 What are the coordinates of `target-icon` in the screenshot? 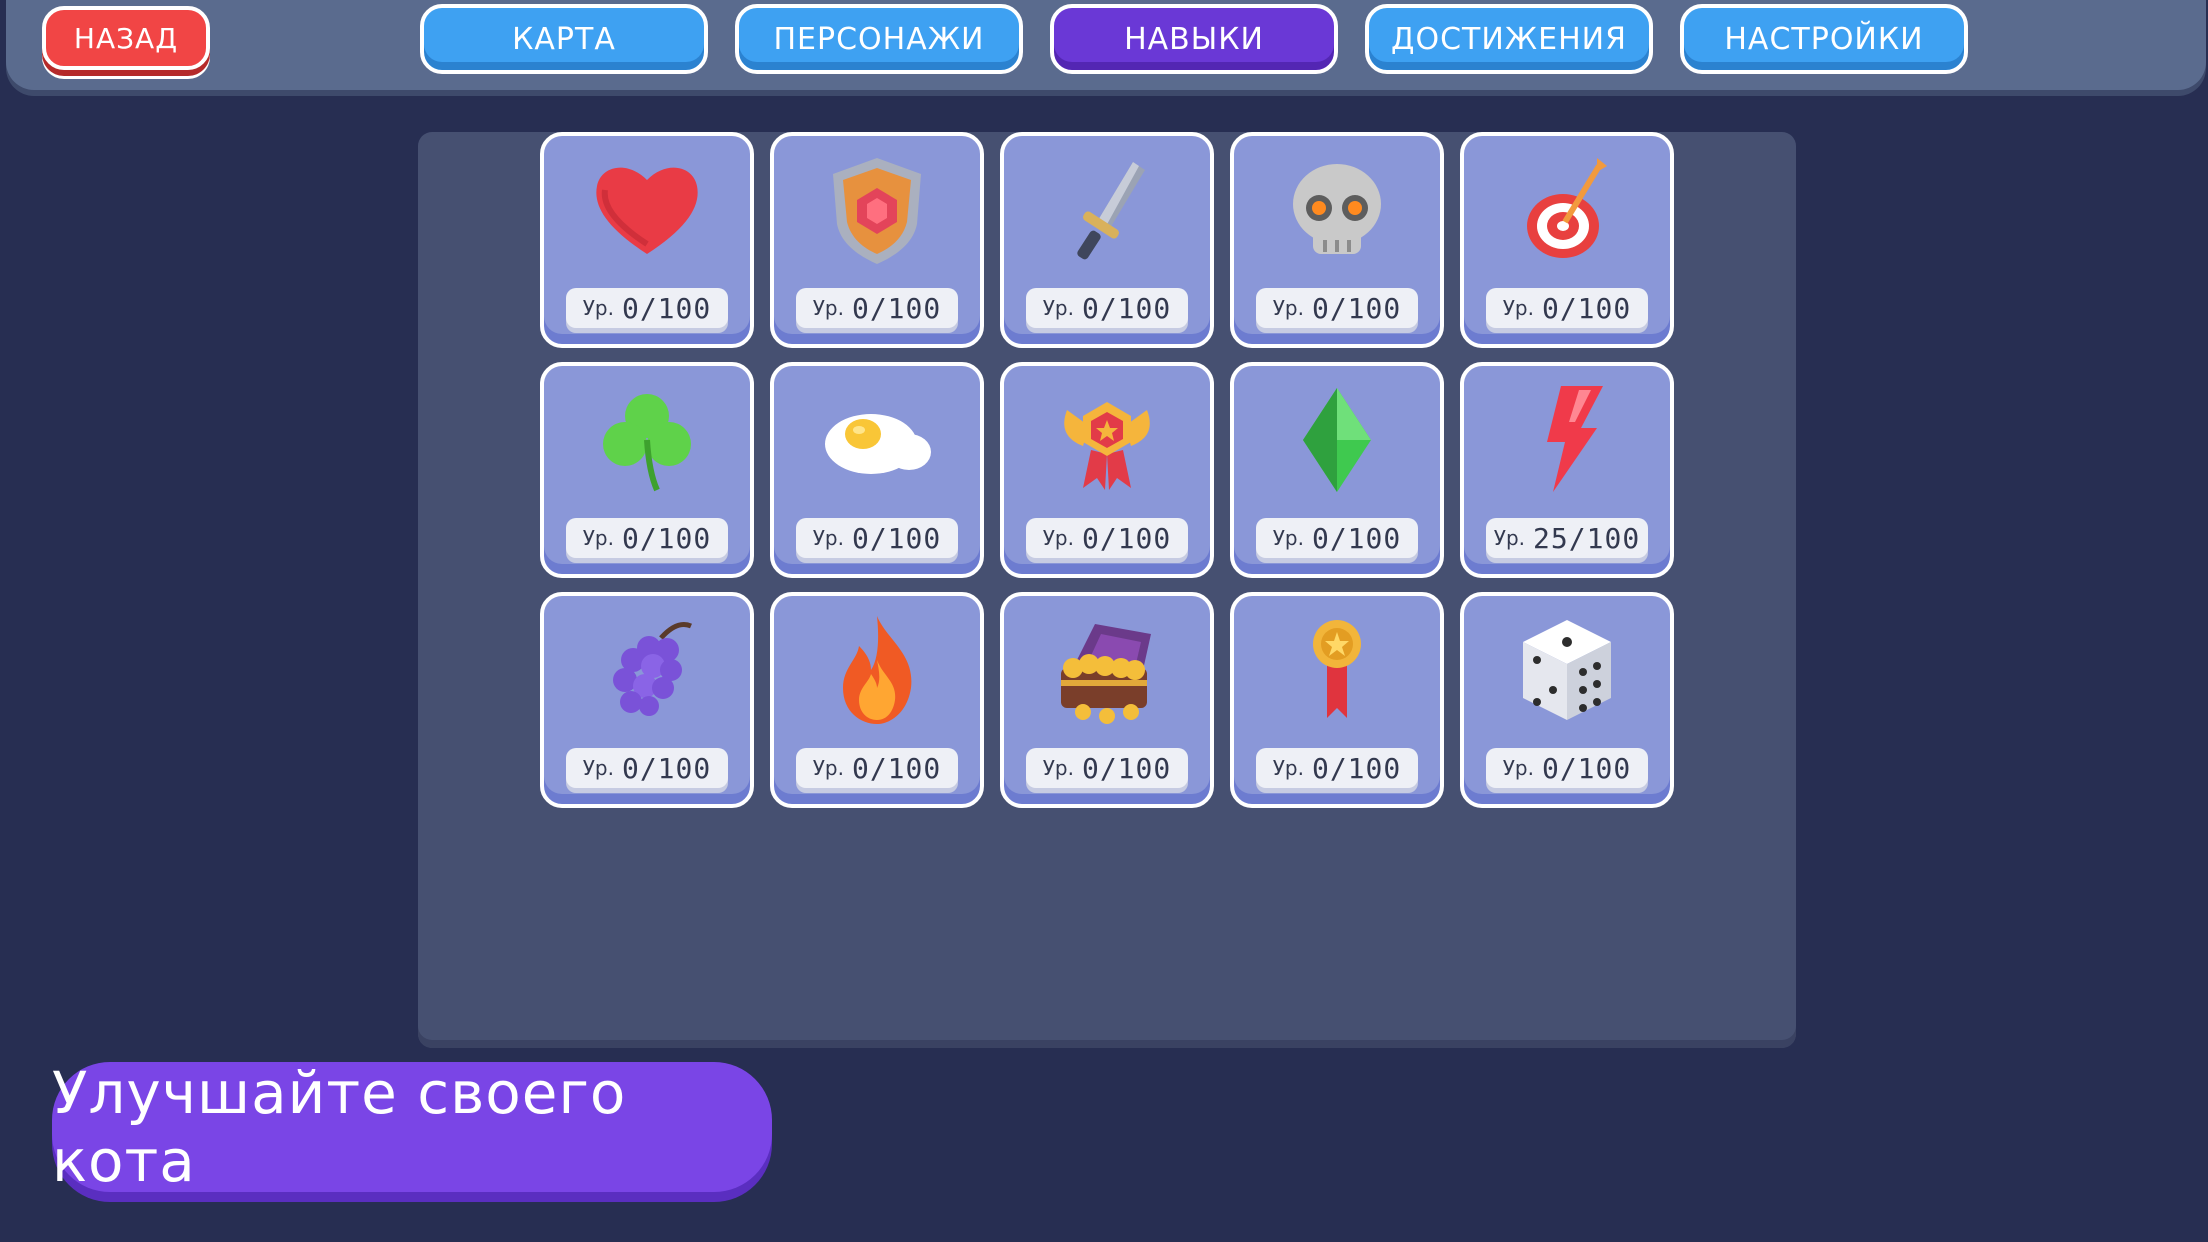 It's located at (1567, 208).